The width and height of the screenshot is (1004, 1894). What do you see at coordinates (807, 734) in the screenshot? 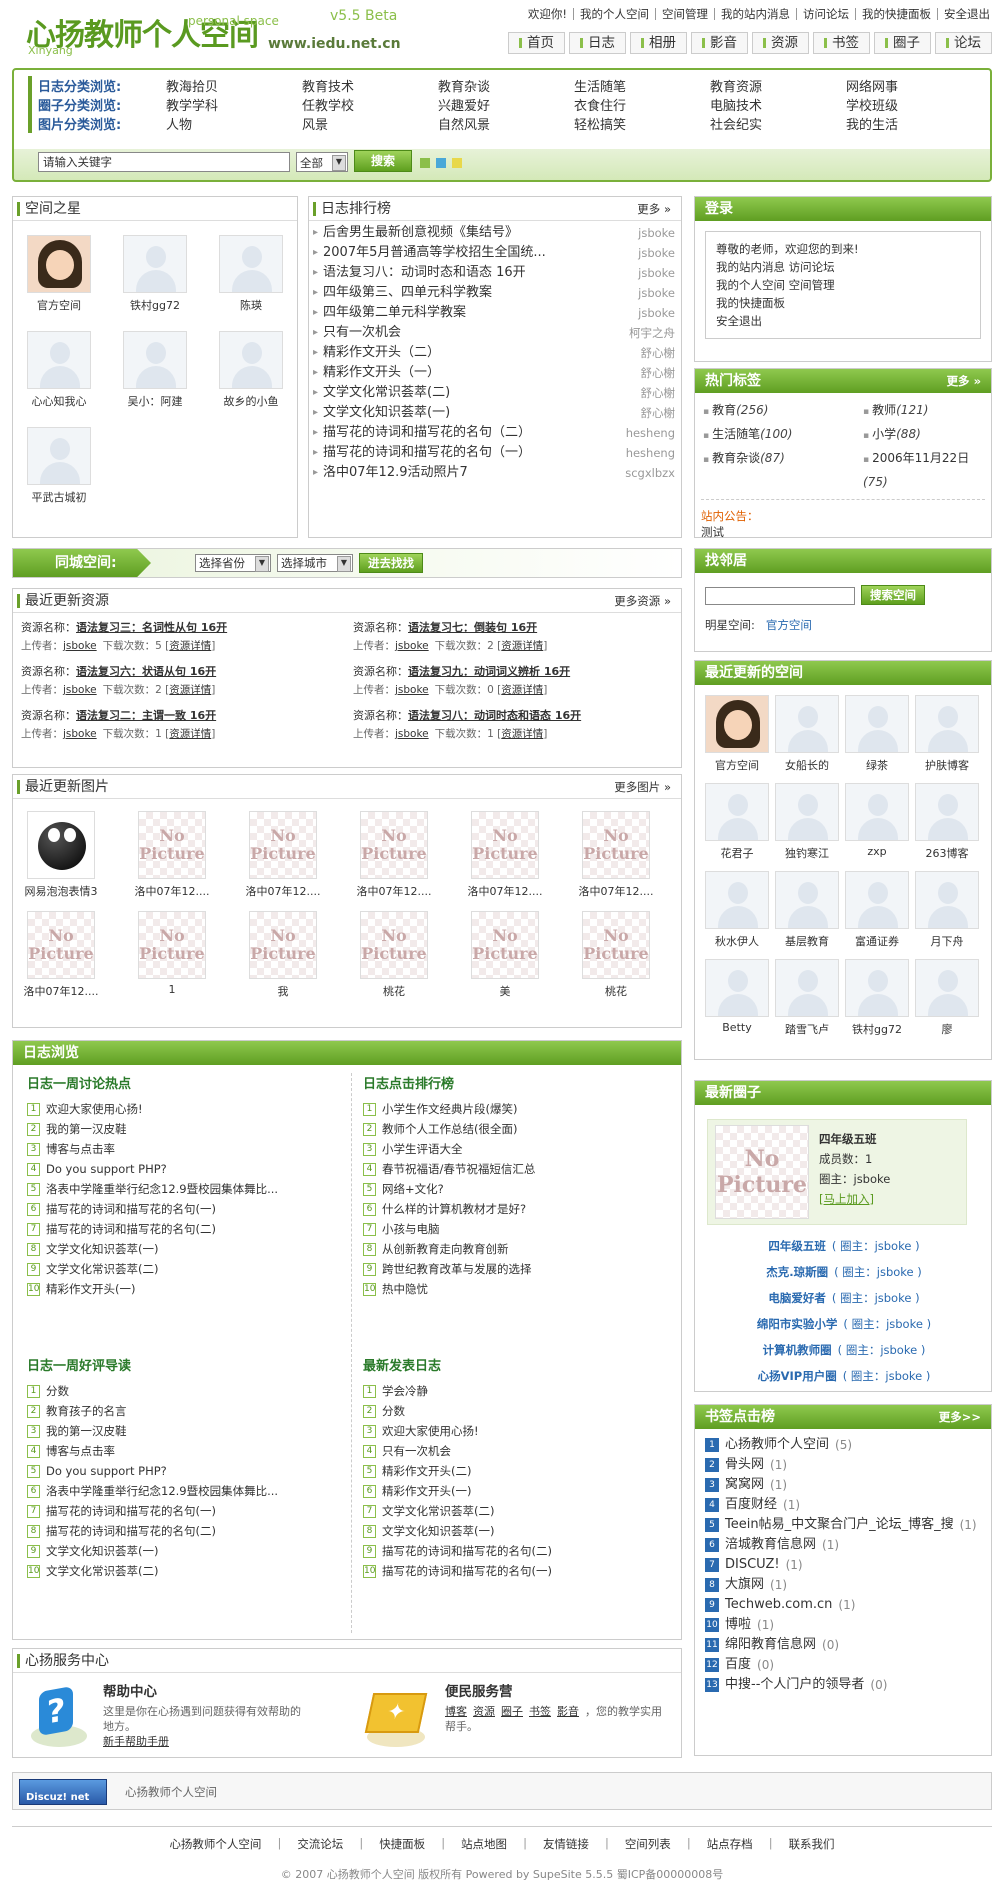
I see `space-avatar: 女船长的` at bounding box center [807, 734].